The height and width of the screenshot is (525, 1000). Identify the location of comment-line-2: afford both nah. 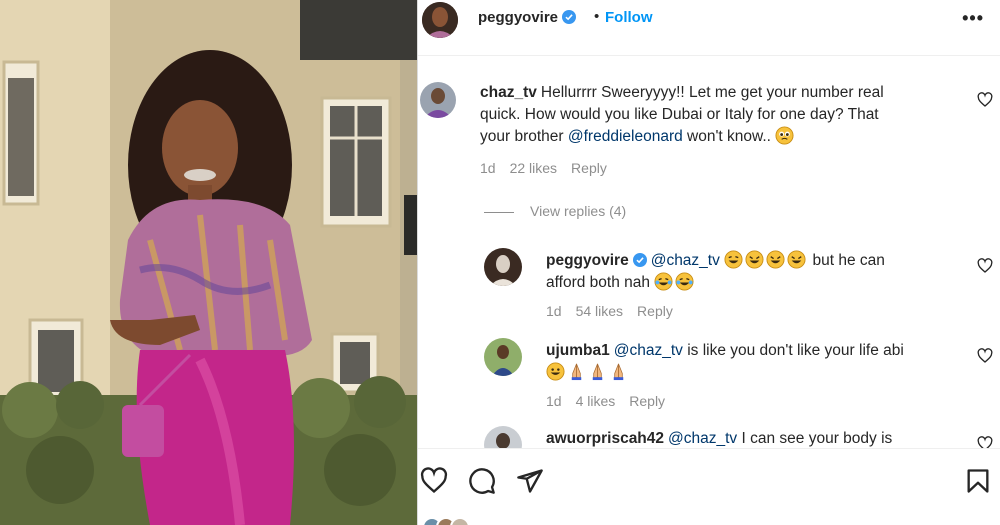
(598, 282).